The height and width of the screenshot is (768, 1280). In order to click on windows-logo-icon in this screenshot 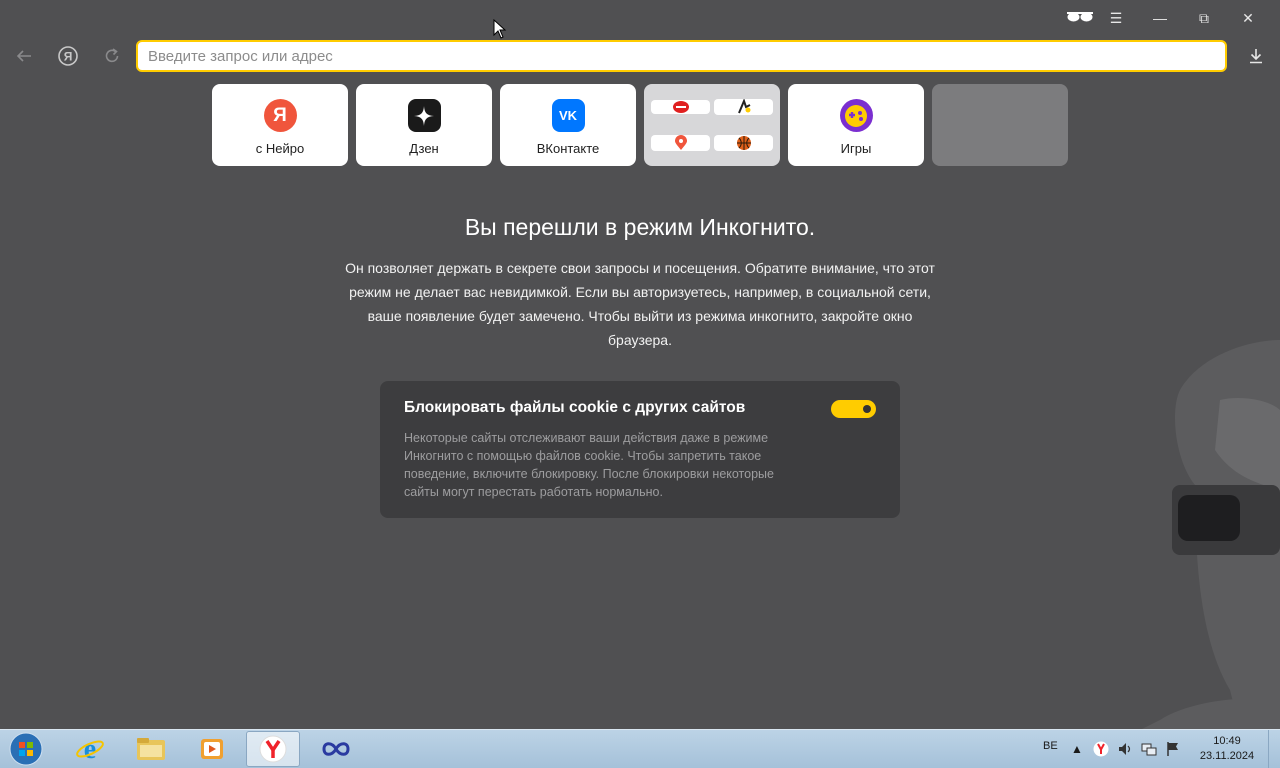, I will do `click(26, 749)`.